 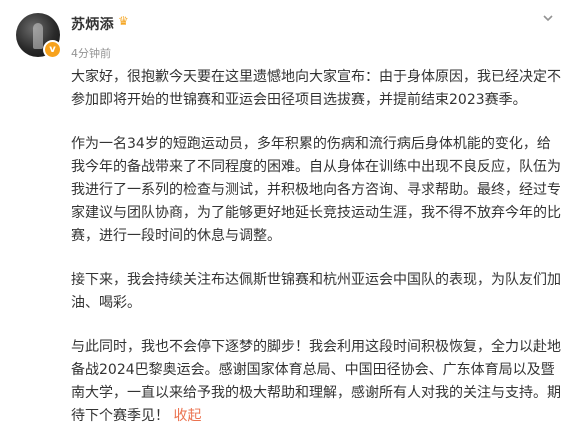 I want to click on chevron-down-icon-svg, so click(x=548, y=18).